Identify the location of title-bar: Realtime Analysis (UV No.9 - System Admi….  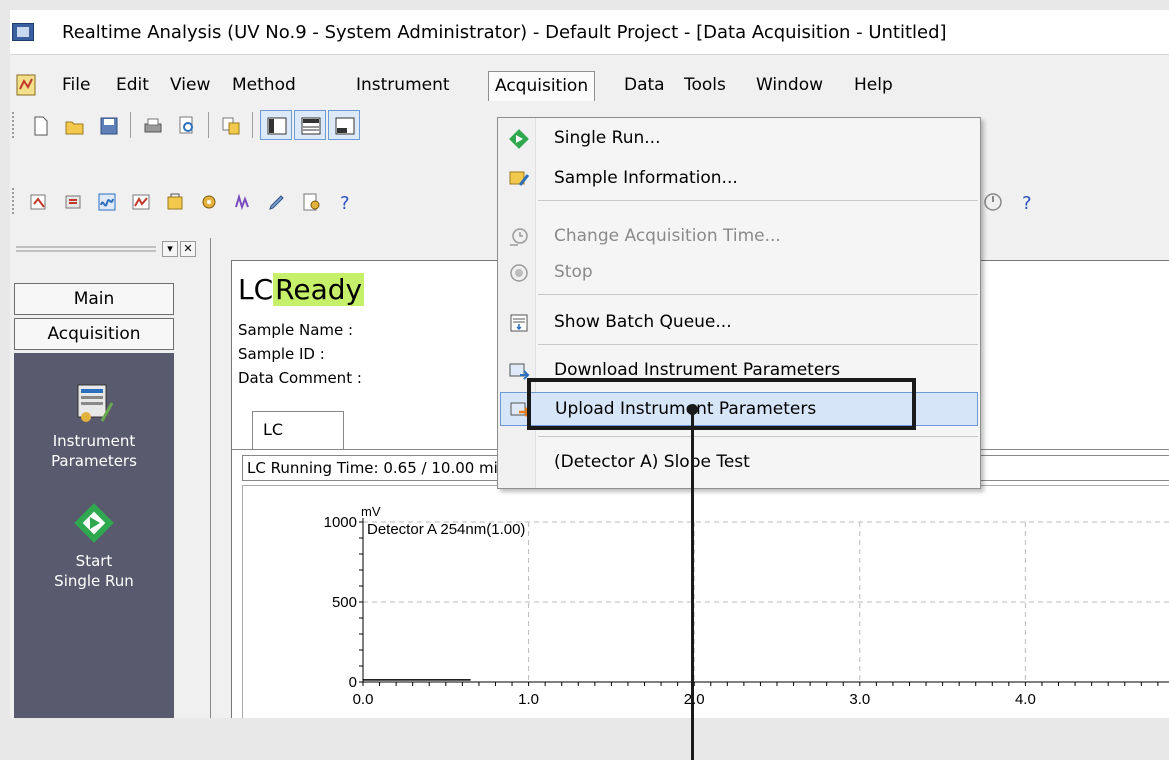
(589, 32).